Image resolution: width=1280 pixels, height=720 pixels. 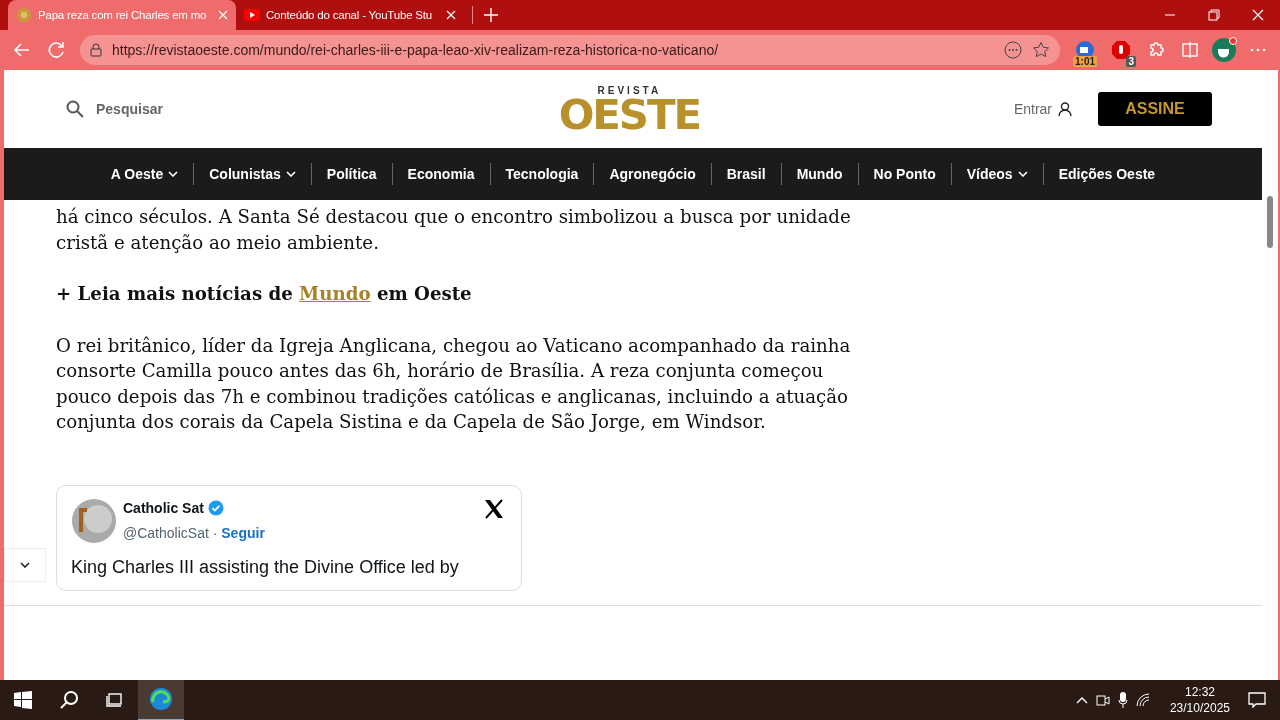 I want to click on post-text: King Charles III assisting the Divine Office led by, so click(x=265, y=567).